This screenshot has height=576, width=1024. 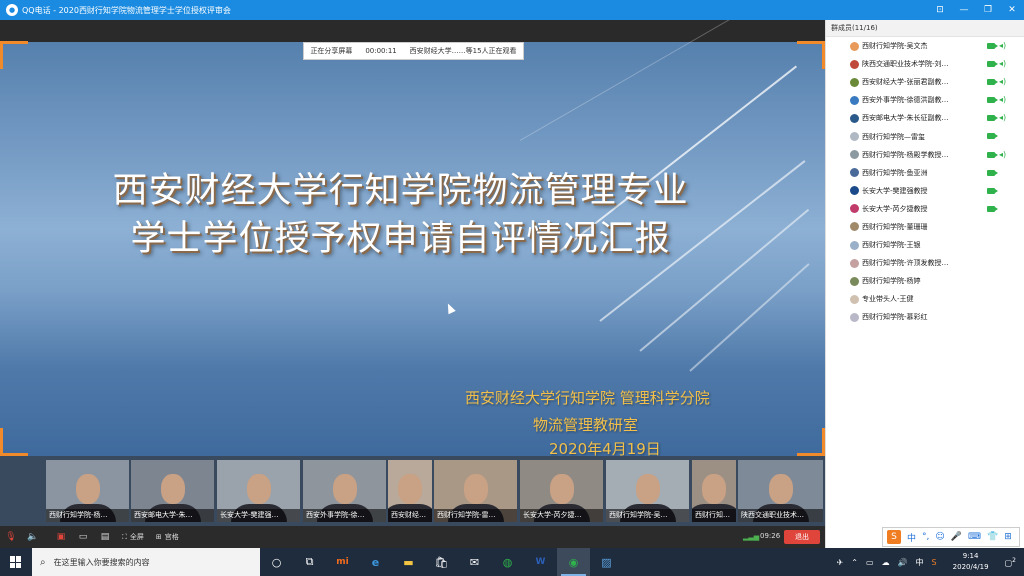 What do you see at coordinates (105, 537) in the screenshot?
I see `whiteboard-icon: ▤` at bounding box center [105, 537].